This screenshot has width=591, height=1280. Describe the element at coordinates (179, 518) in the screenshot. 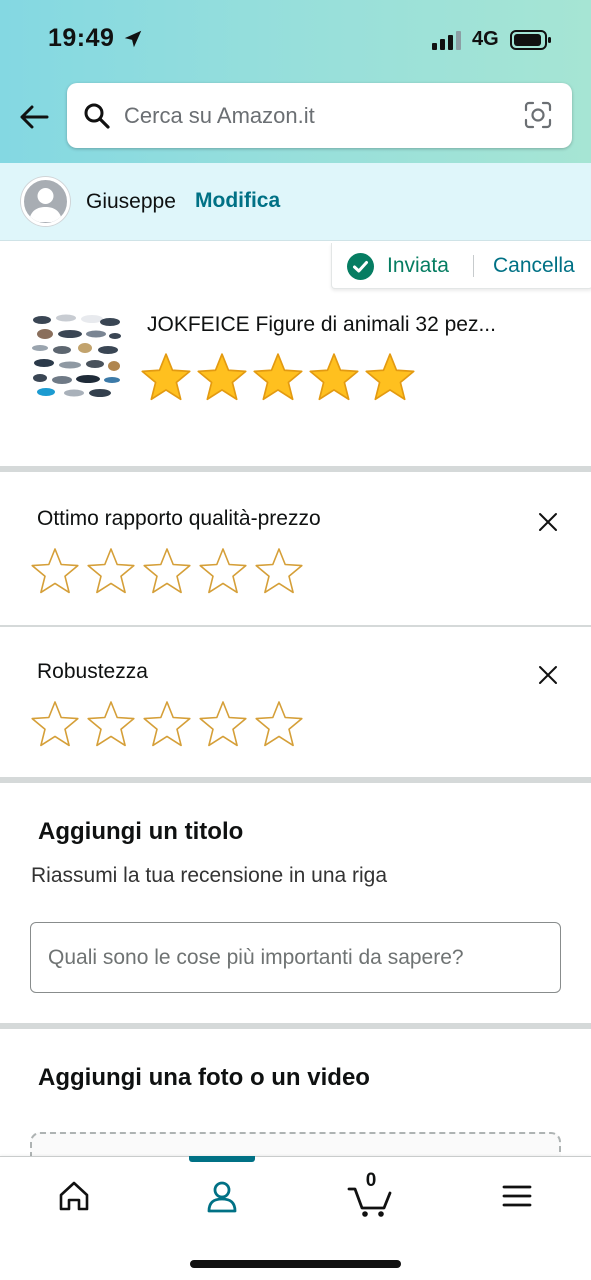

I see `attribute-label-value: Ottimo rapporto qualità-prezzo` at that location.